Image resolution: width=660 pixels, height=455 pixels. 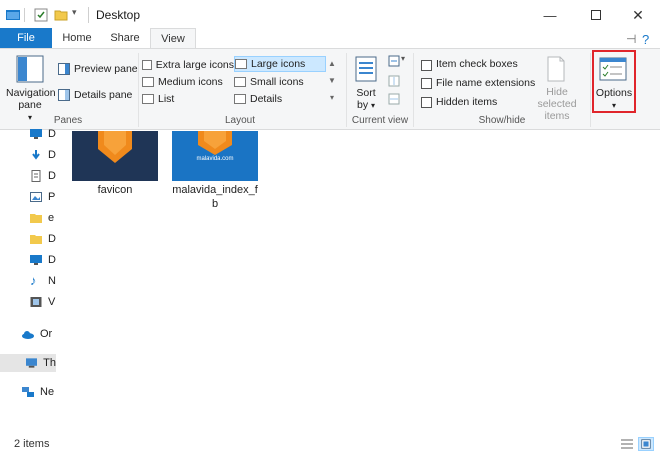 What do you see at coordinates (332, 63) in the screenshot?
I see `scroll-up-icon: ▲` at bounding box center [332, 63].